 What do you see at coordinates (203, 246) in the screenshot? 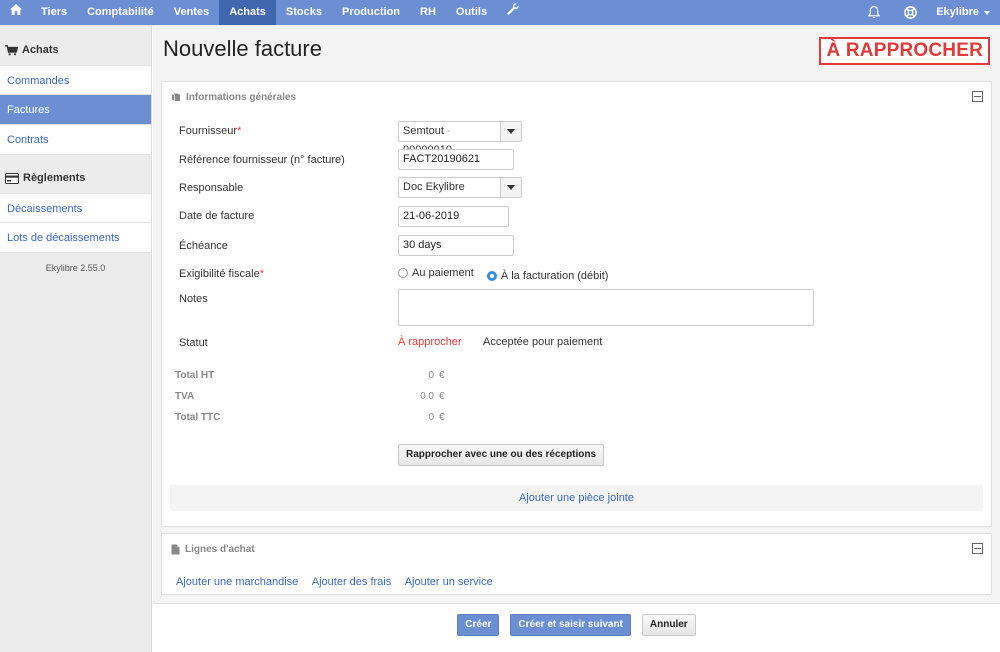
I see `due-label: Échéance` at bounding box center [203, 246].